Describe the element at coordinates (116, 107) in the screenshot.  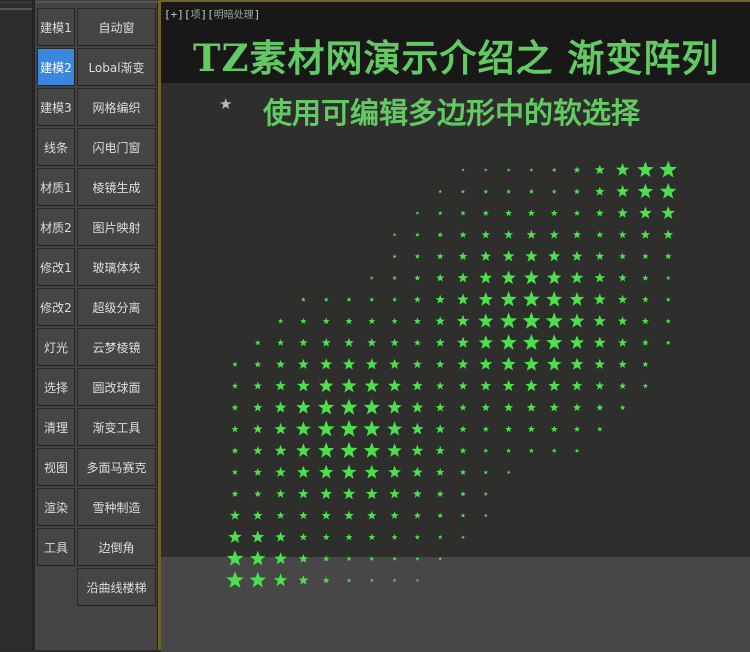
I see `tool-button: 网格编织` at that location.